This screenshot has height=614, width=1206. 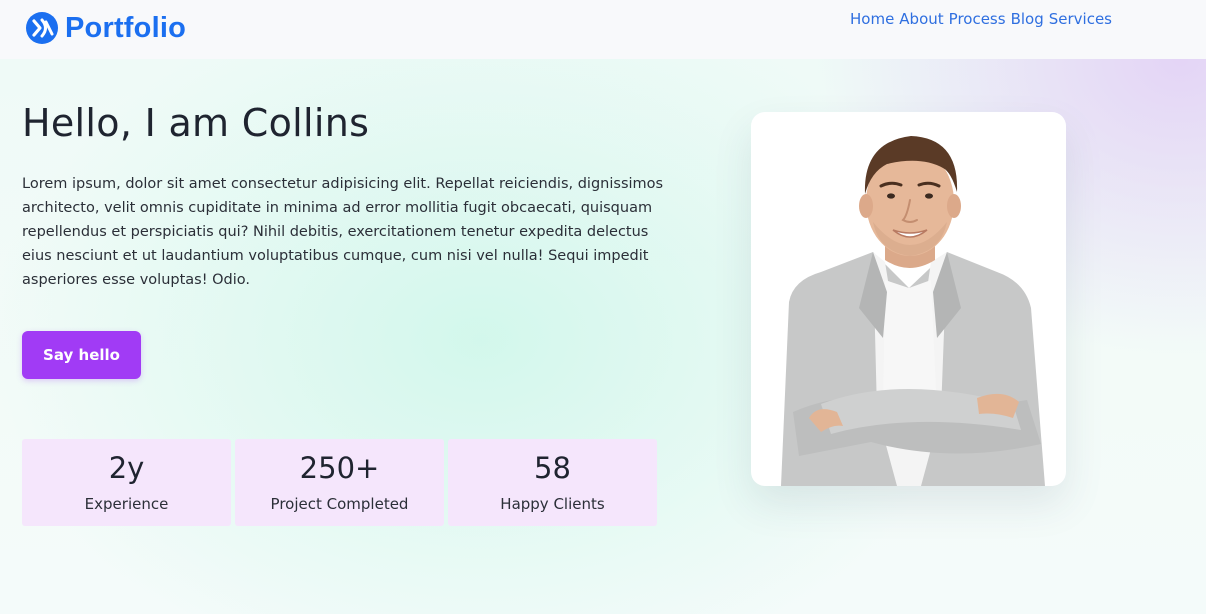 I want to click on say-hello-button: Say hello, so click(x=81, y=355).